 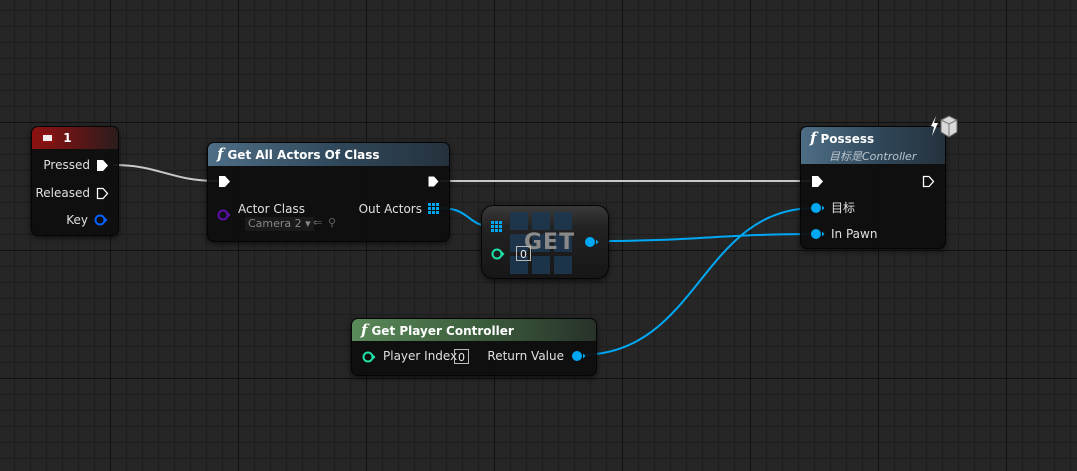 I want to click on possess-exec-in-pin, so click(x=817, y=181).